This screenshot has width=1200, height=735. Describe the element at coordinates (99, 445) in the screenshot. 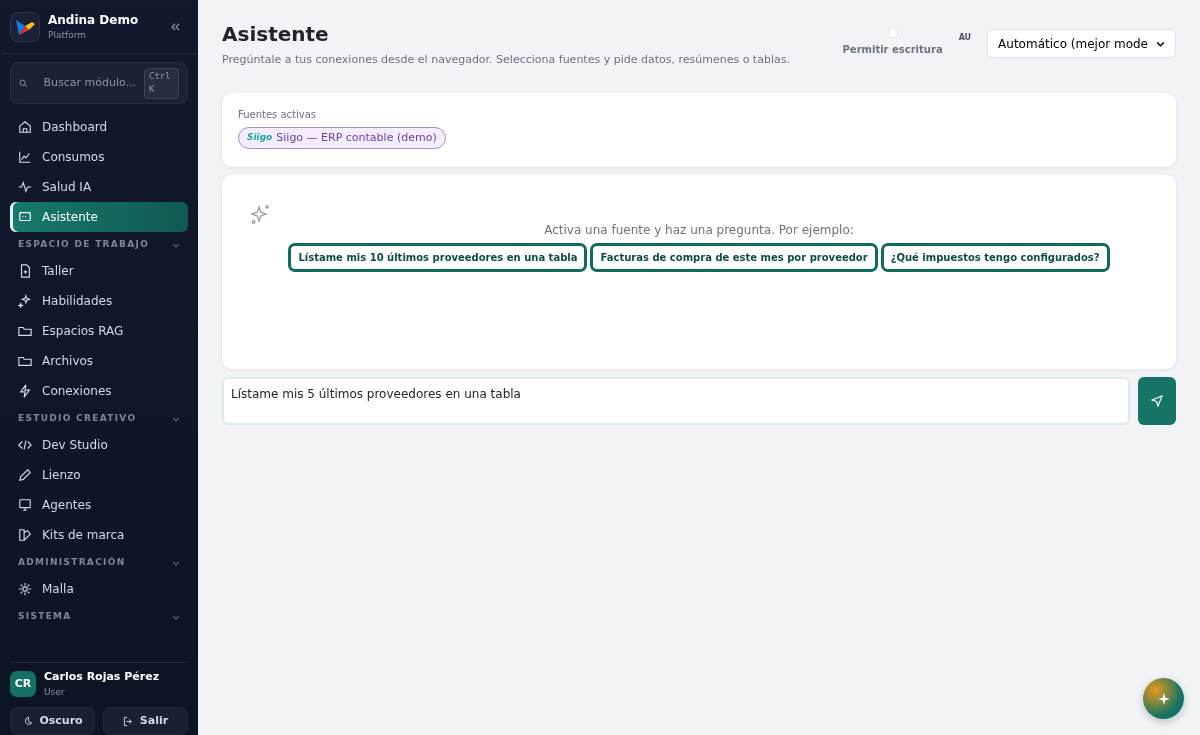

I see `nav-item: Dev Studio` at that location.